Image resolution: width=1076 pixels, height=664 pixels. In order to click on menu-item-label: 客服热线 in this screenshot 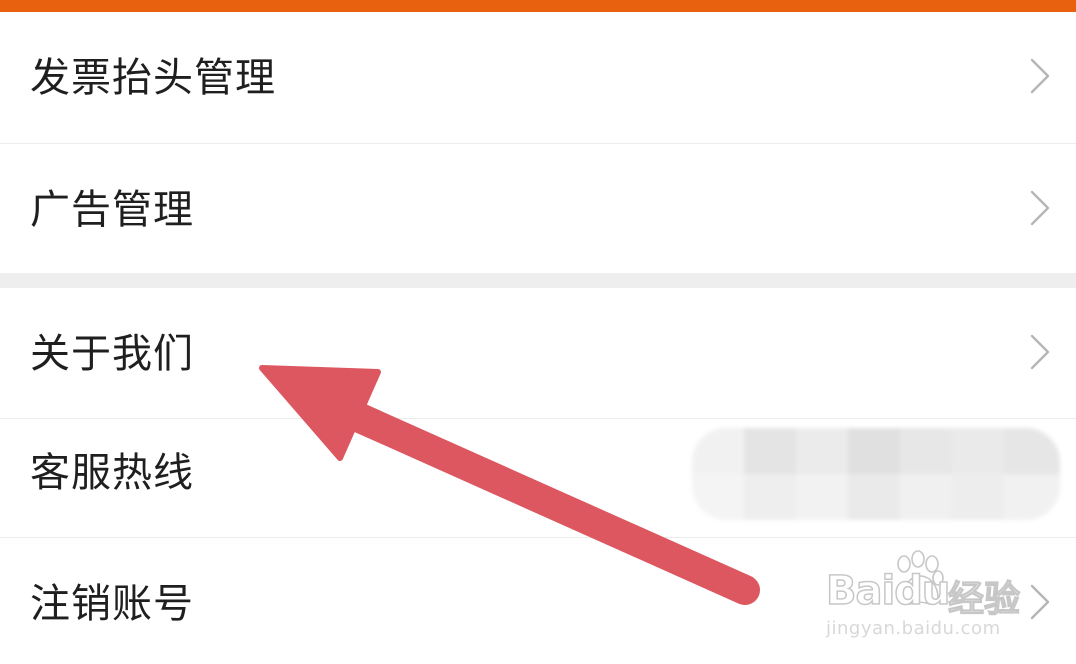, I will do `click(112, 473)`.